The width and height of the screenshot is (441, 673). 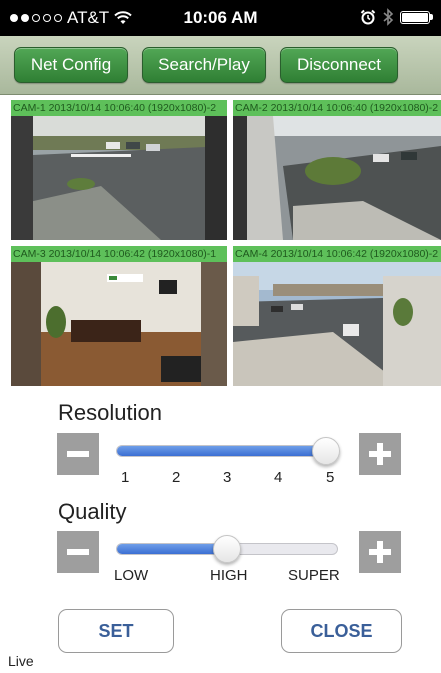 What do you see at coordinates (21, 661) in the screenshot?
I see `mode-label: Live` at bounding box center [21, 661].